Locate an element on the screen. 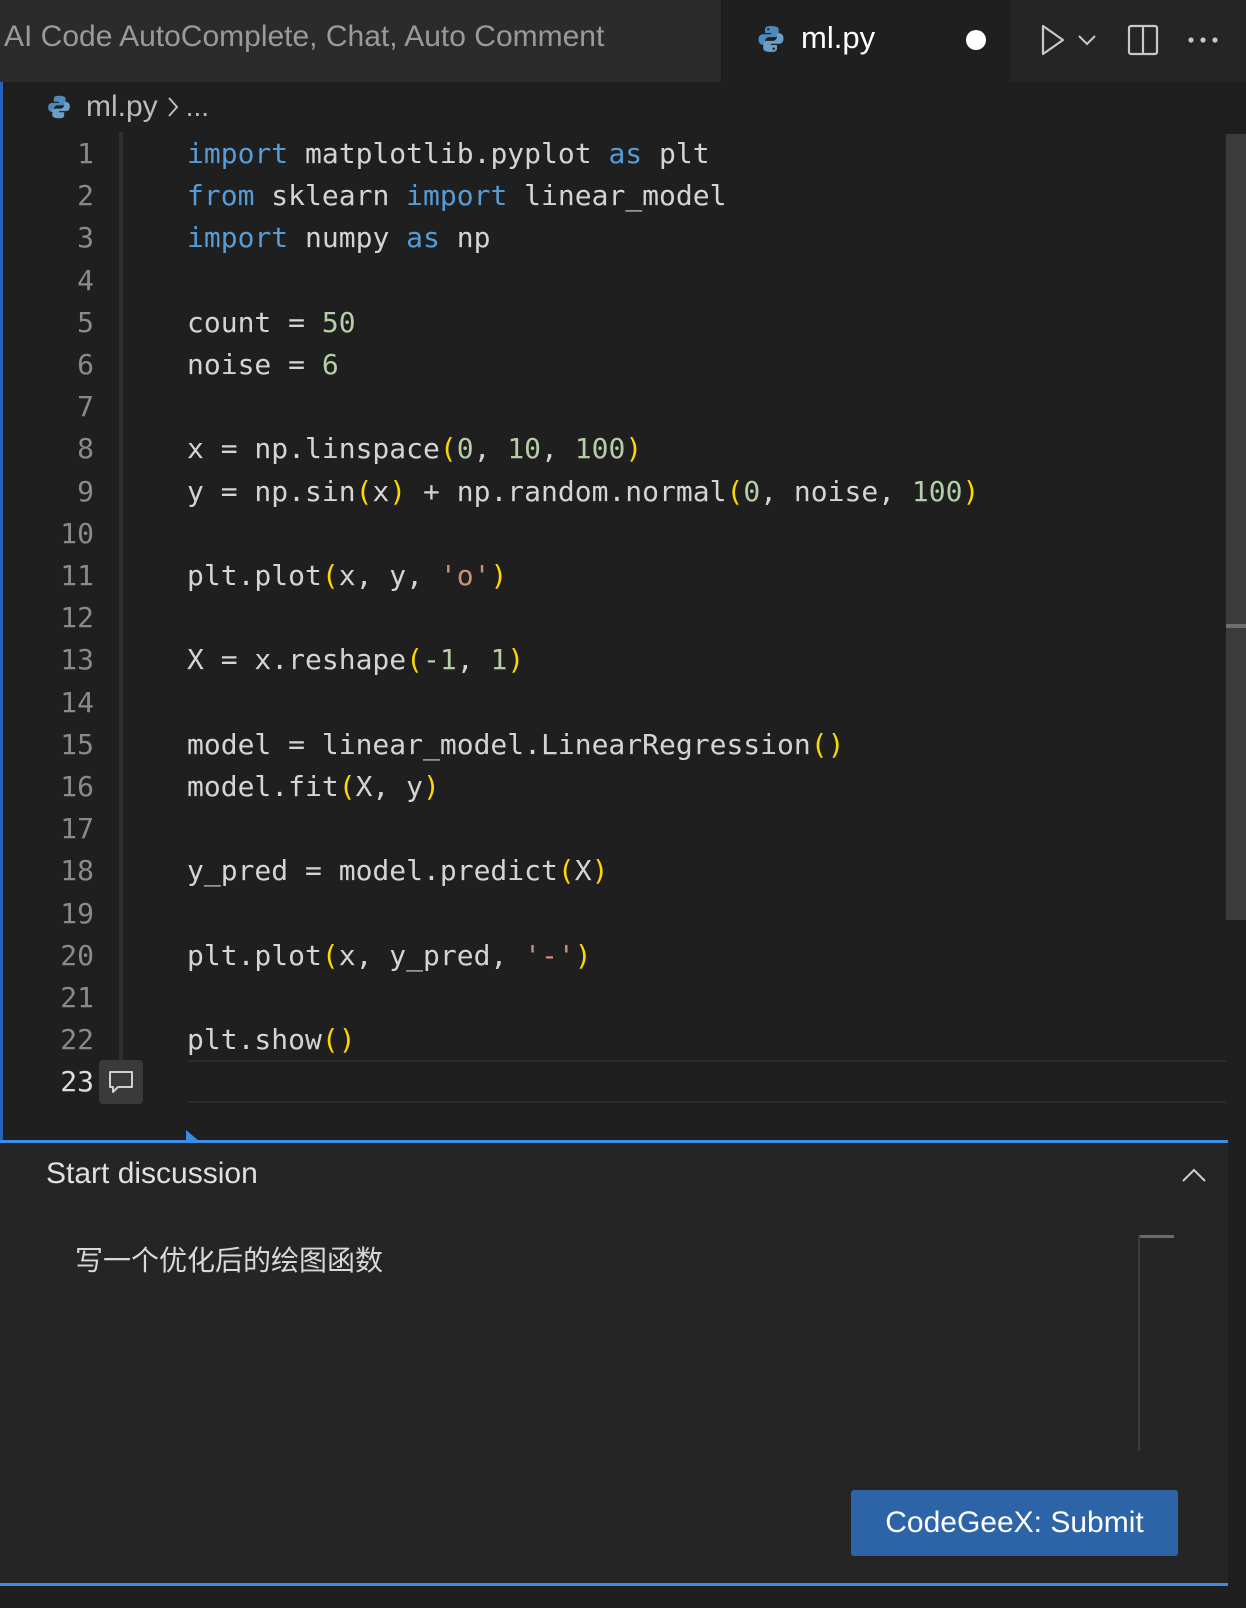 The image size is (1246, 1608). code-line: 2 from sklearn import linear_model is located at coordinates (614, 195).